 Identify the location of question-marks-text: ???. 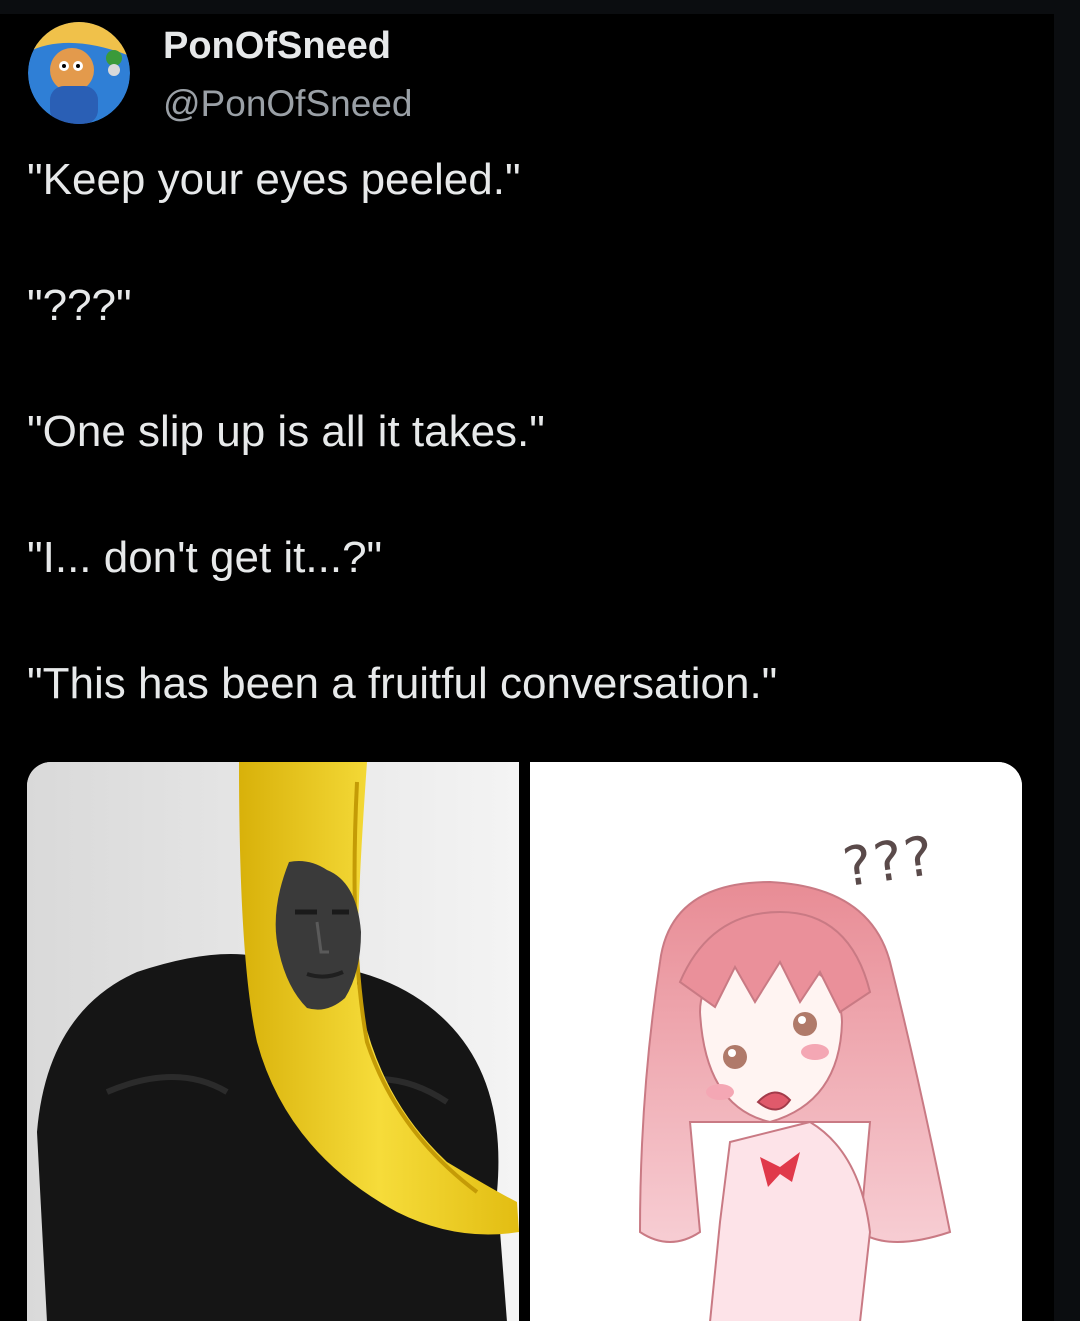
(889, 861).